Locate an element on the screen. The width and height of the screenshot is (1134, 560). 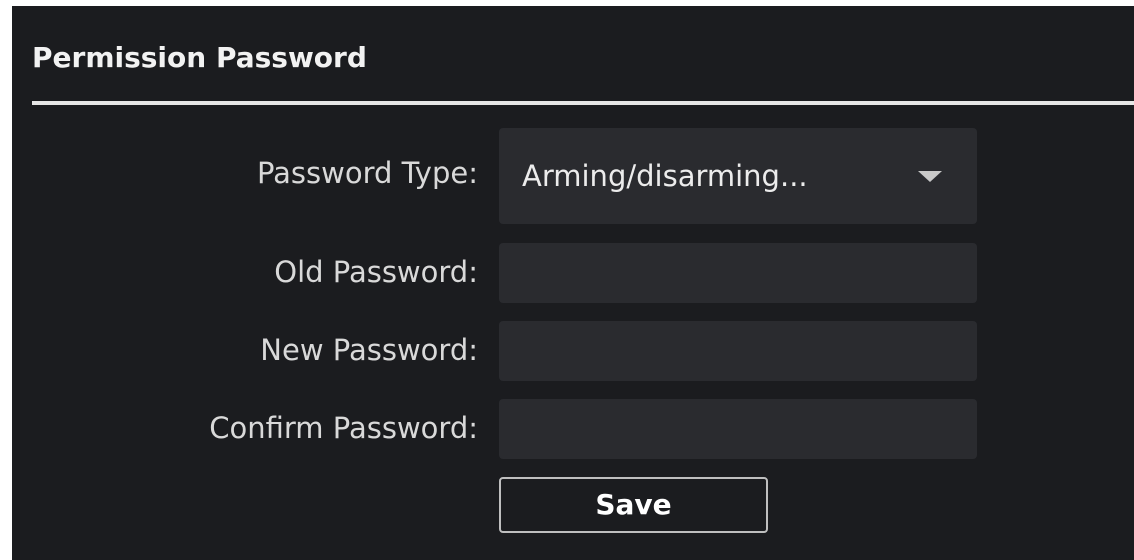
new-password-label: New Password: is located at coordinates (369, 350).